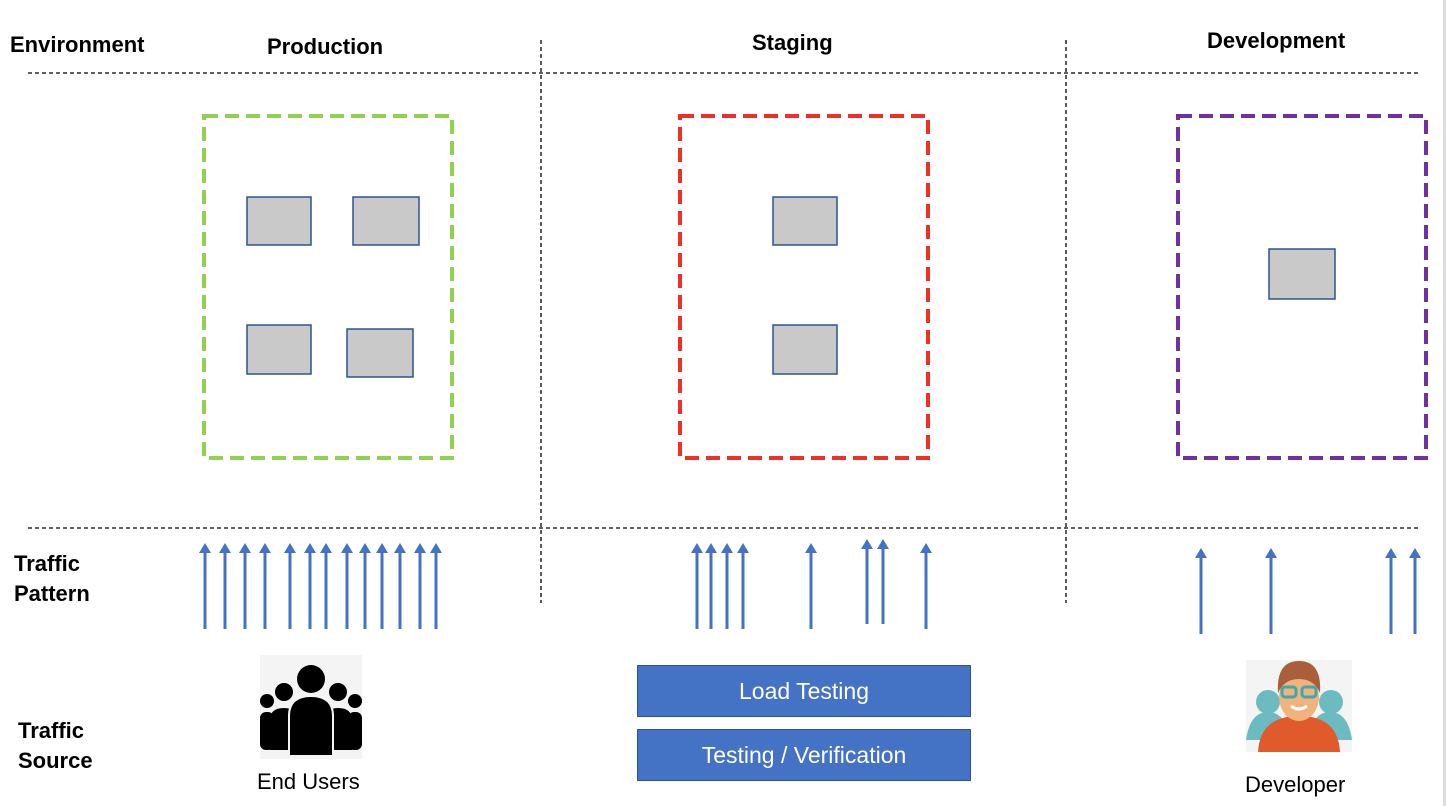  I want to click on testing-verification-box: Testing / Verification, so click(804, 755).